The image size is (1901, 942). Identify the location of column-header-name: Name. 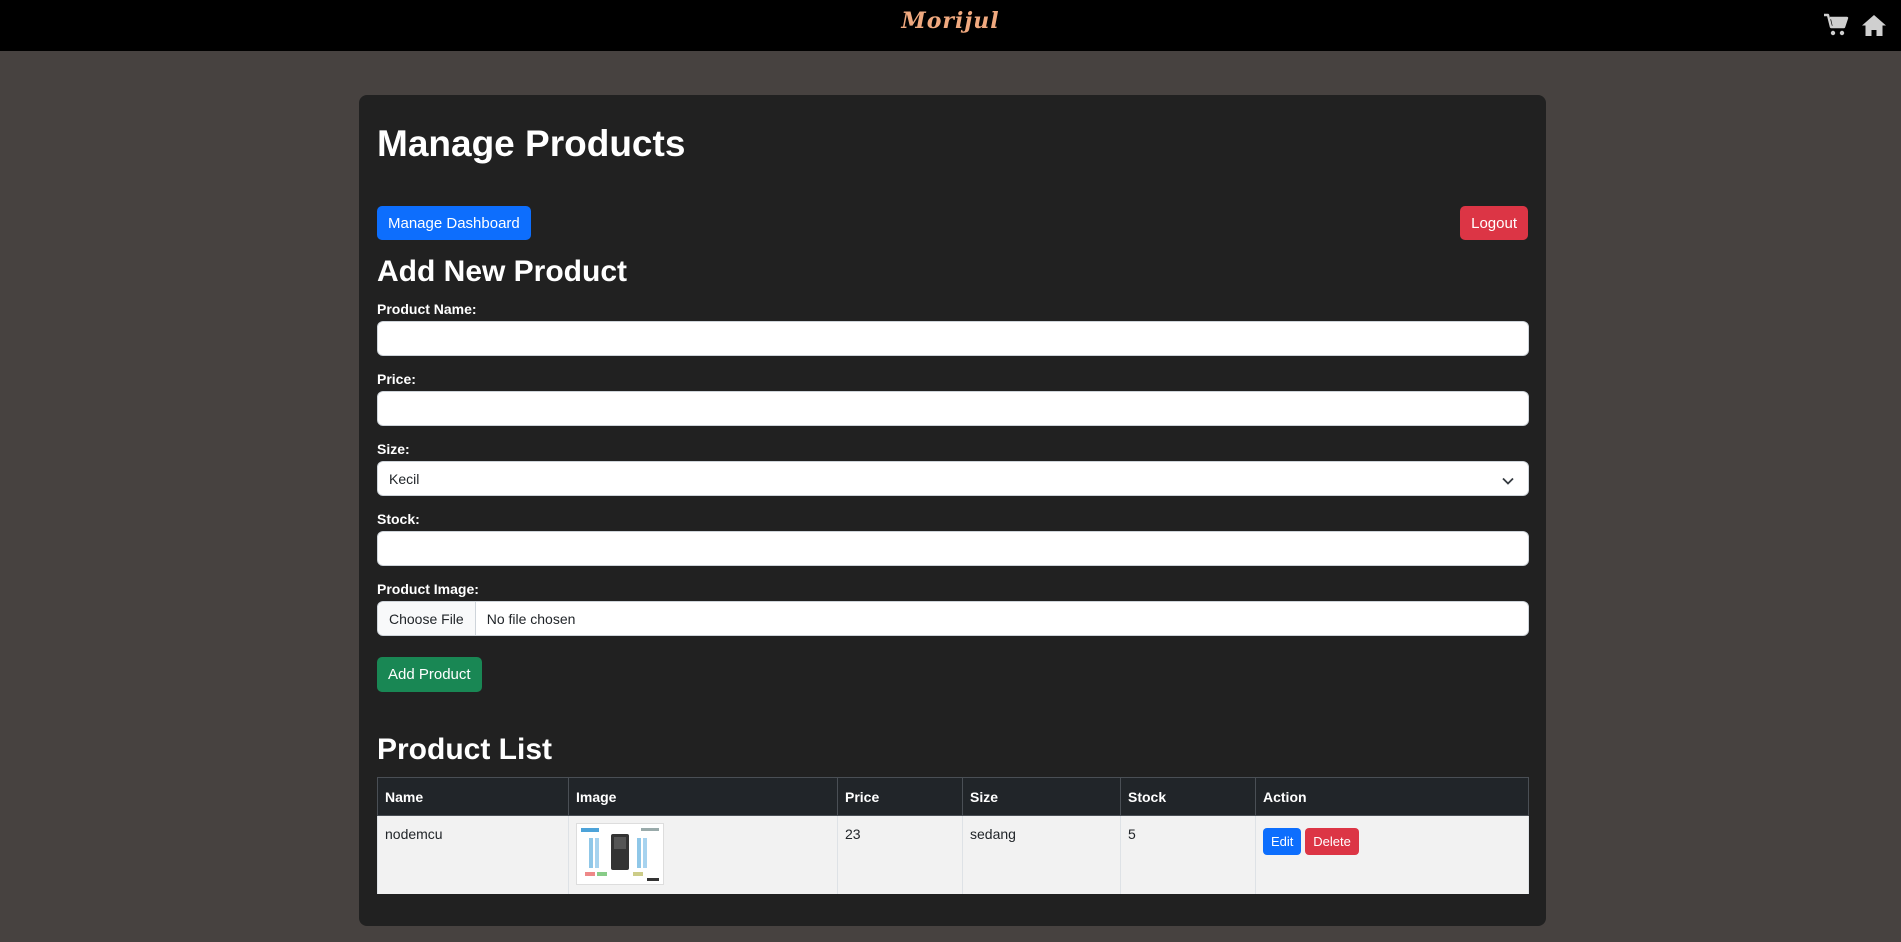
(473, 796).